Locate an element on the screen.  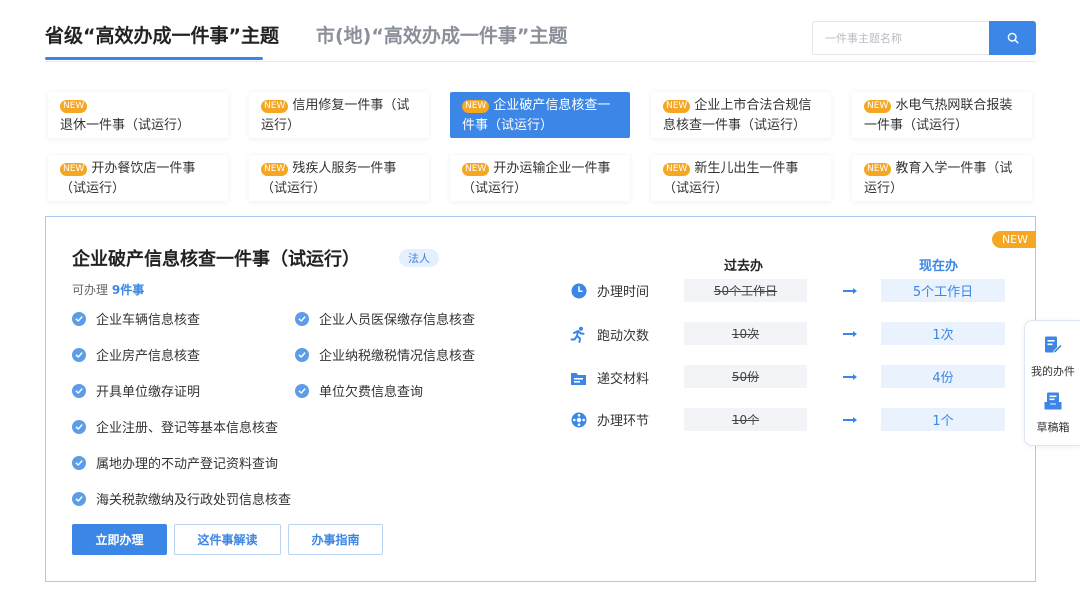
topic-card: NEW 残疾人服务一件事（试运行） is located at coordinates (339, 178).